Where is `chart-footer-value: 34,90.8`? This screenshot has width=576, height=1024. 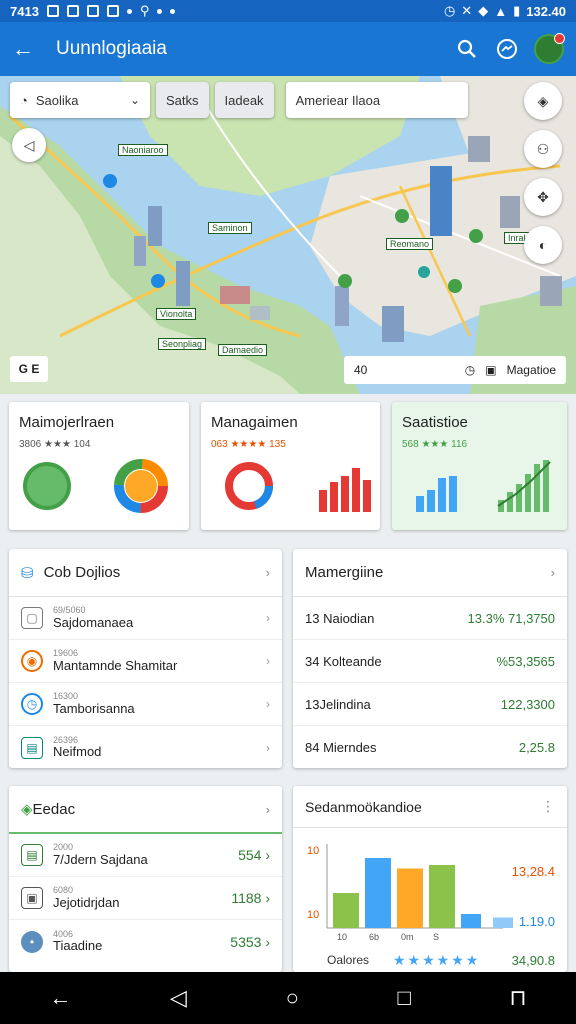 chart-footer-value: 34,90.8 is located at coordinates (533, 960).